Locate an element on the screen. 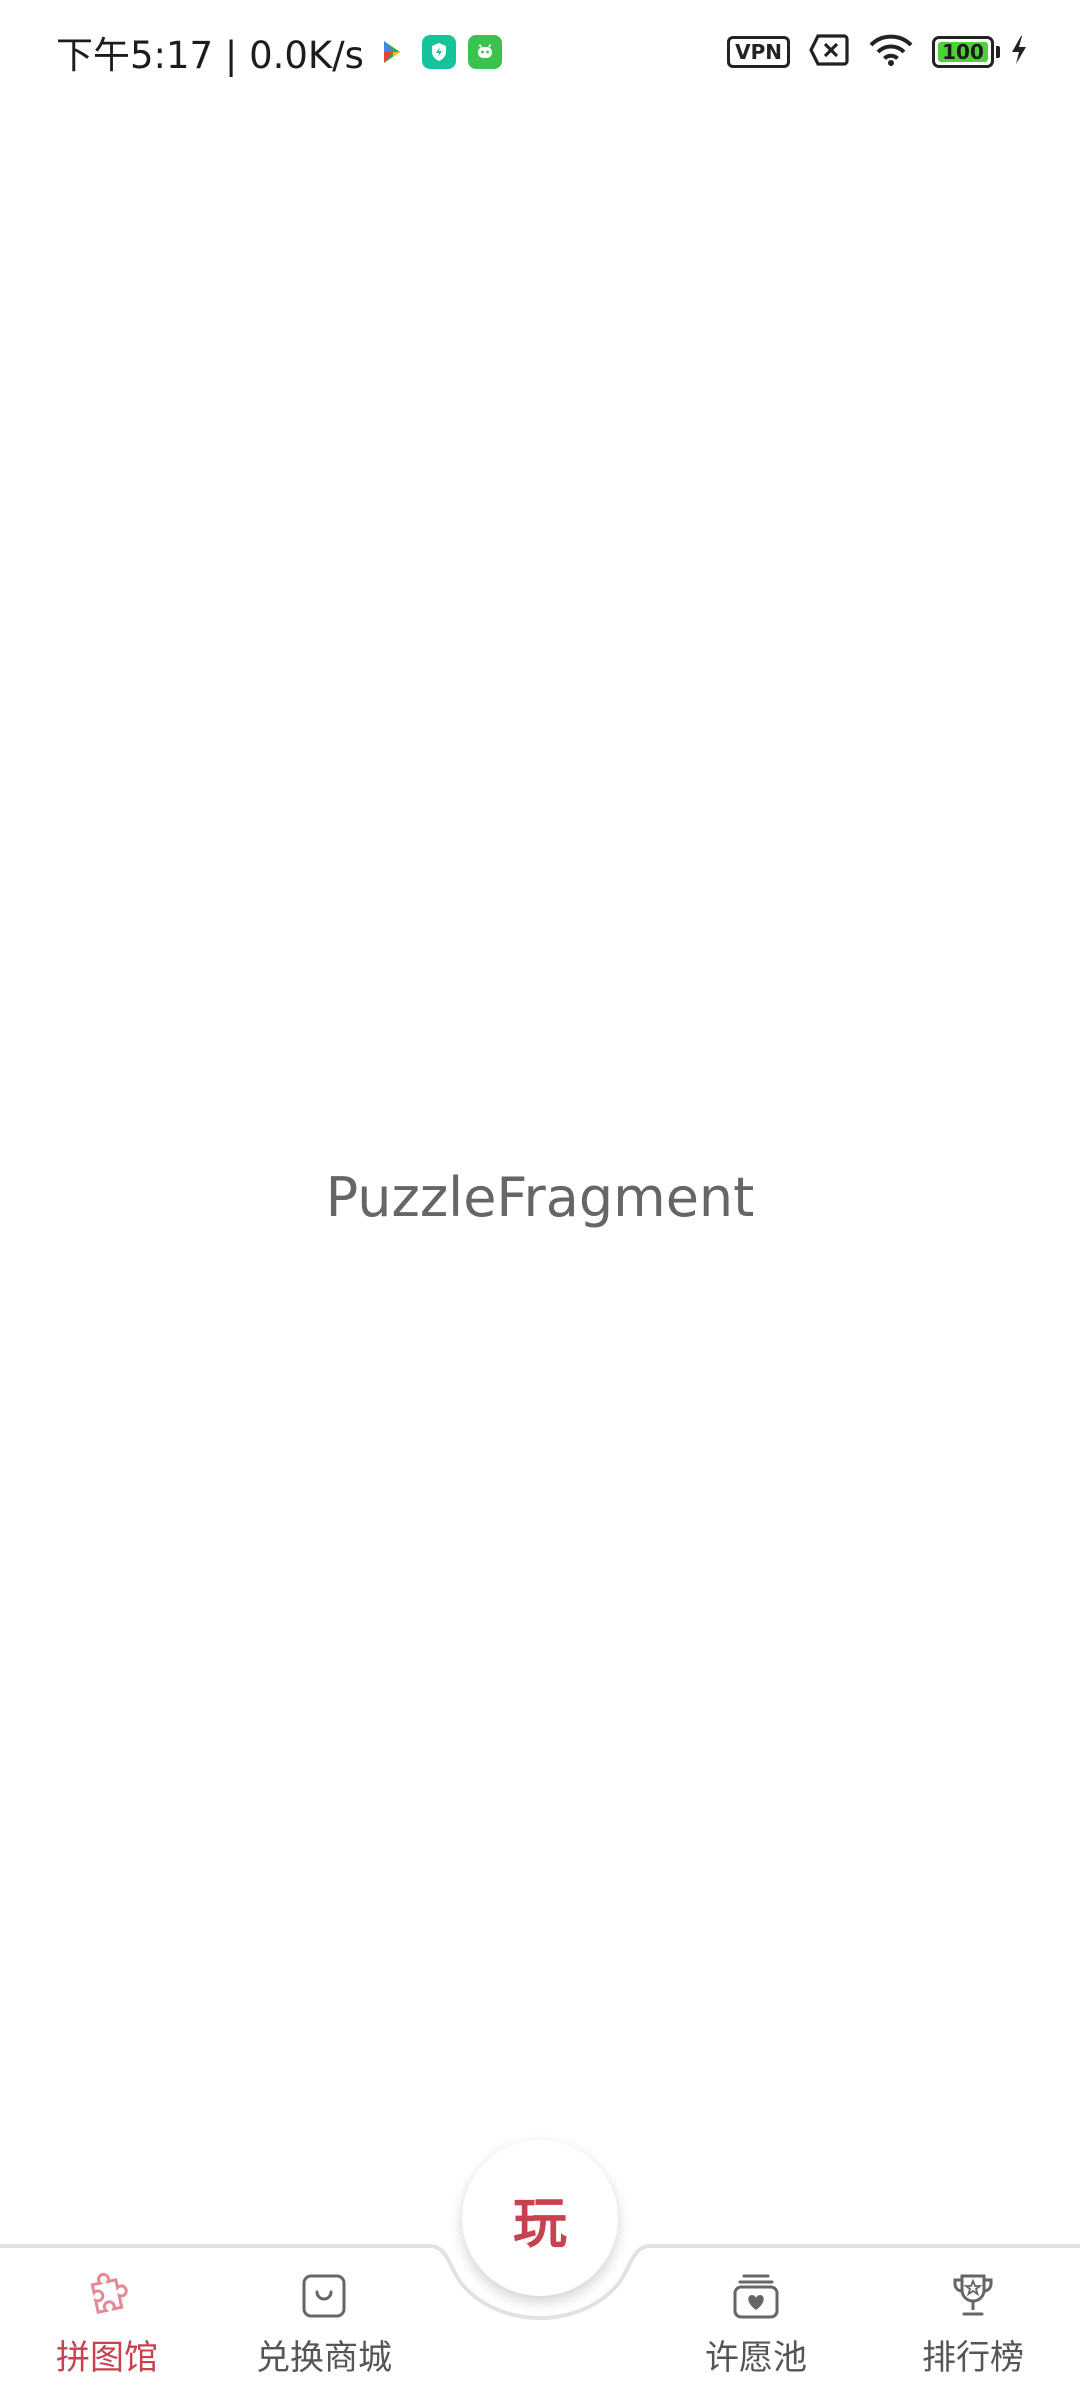 The image size is (1080, 2400). battery-level: 100 is located at coordinates (963, 52).